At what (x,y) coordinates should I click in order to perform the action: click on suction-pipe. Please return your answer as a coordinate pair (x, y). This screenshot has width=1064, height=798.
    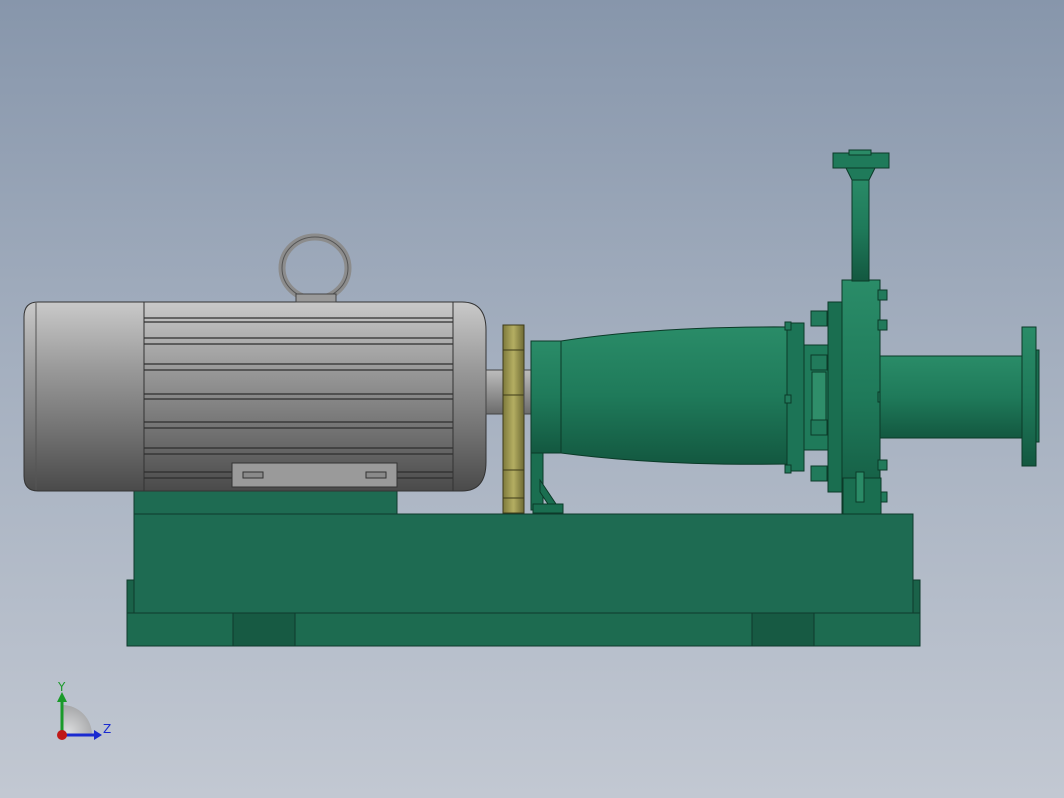
    Looking at the image, I should click on (959, 396).